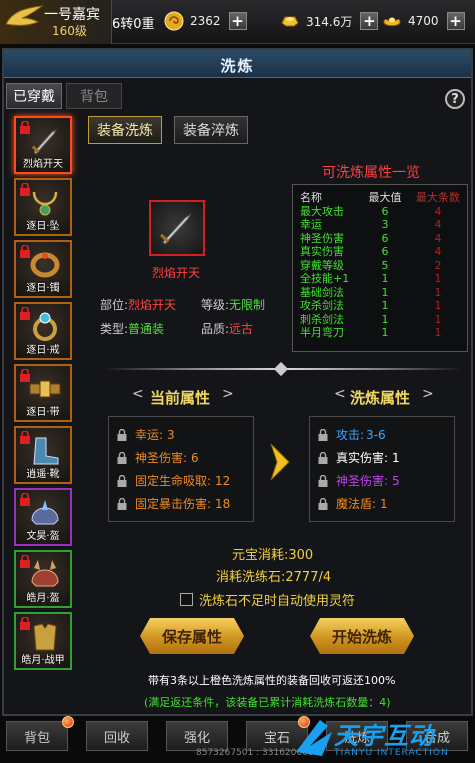 Image resolution: width=475 pixels, height=763 pixels. What do you see at coordinates (371, 173) in the screenshot?
I see `refine-list-title: 可洗炼属性一览` at bounding box center [371, 173].